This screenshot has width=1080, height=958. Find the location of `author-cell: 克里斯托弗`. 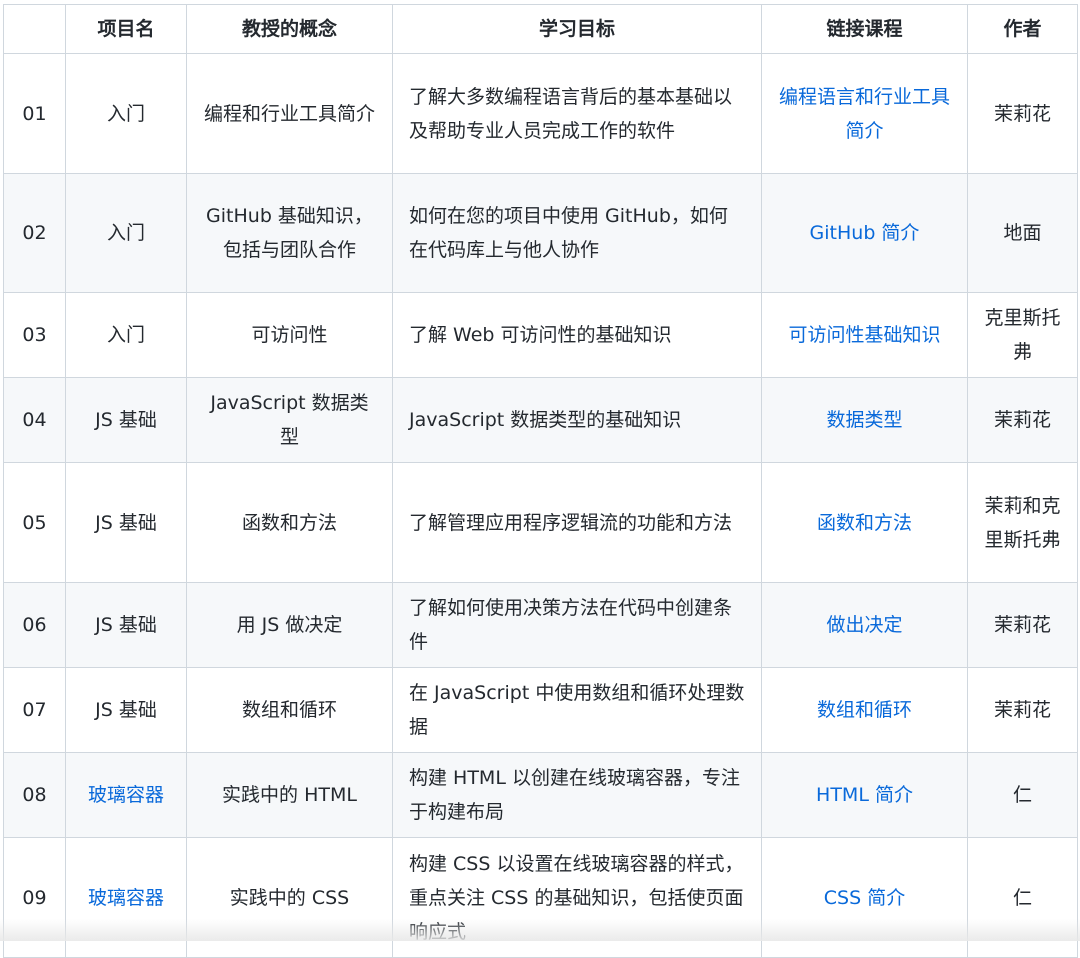

author-cell: 克里斯托弗 is located at coordinates (1022, 335).